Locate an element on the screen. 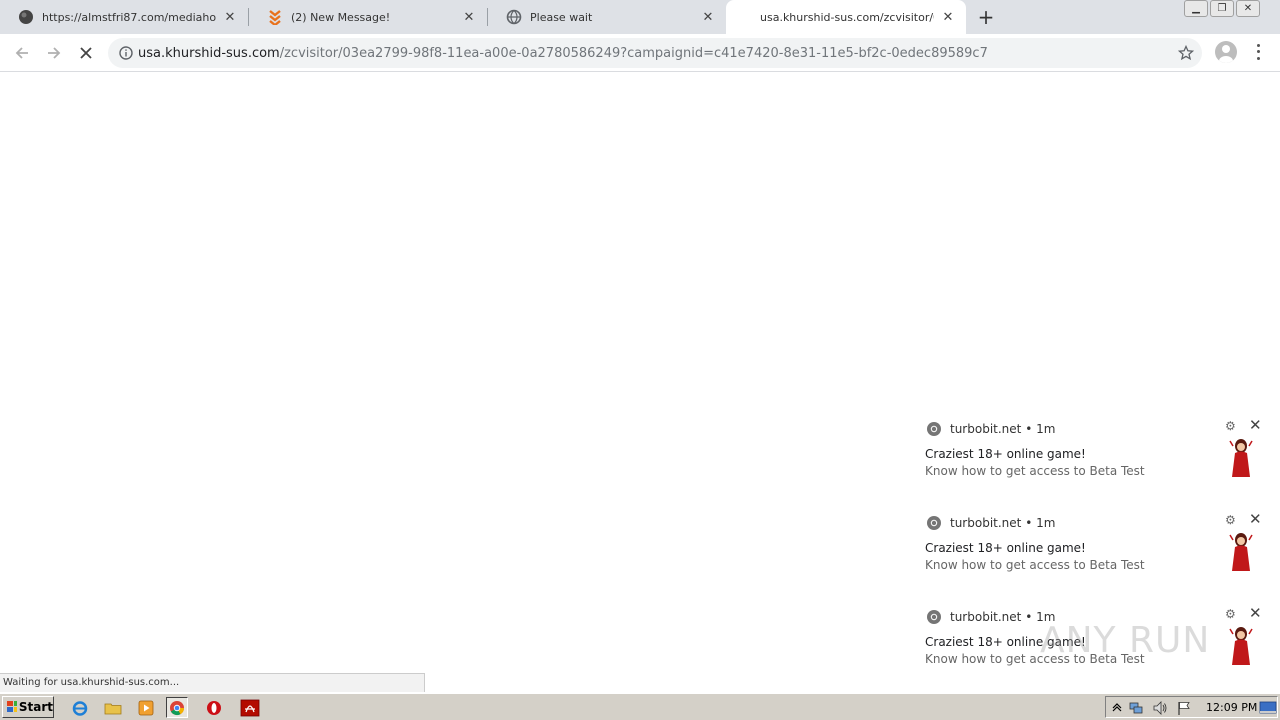  url-host: usa.khurshid-sus.com is located at coordinates (209, 53).